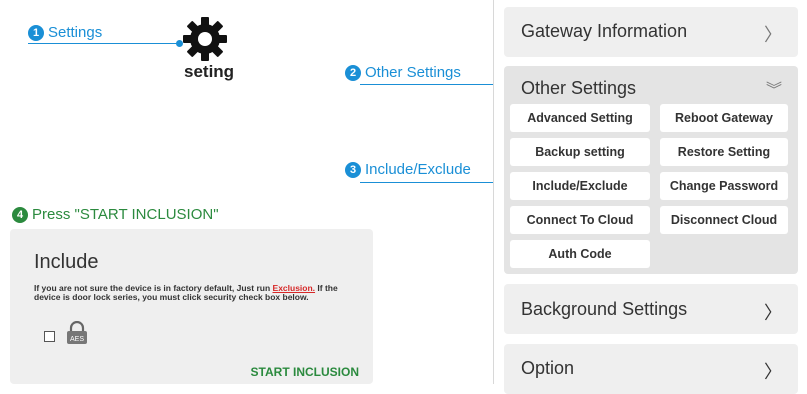 The height and width of the screenshot is (394, 807). Describe the element at coordinates (77, 332) in the screenshot. I see `lock-icon: AES` at that location.